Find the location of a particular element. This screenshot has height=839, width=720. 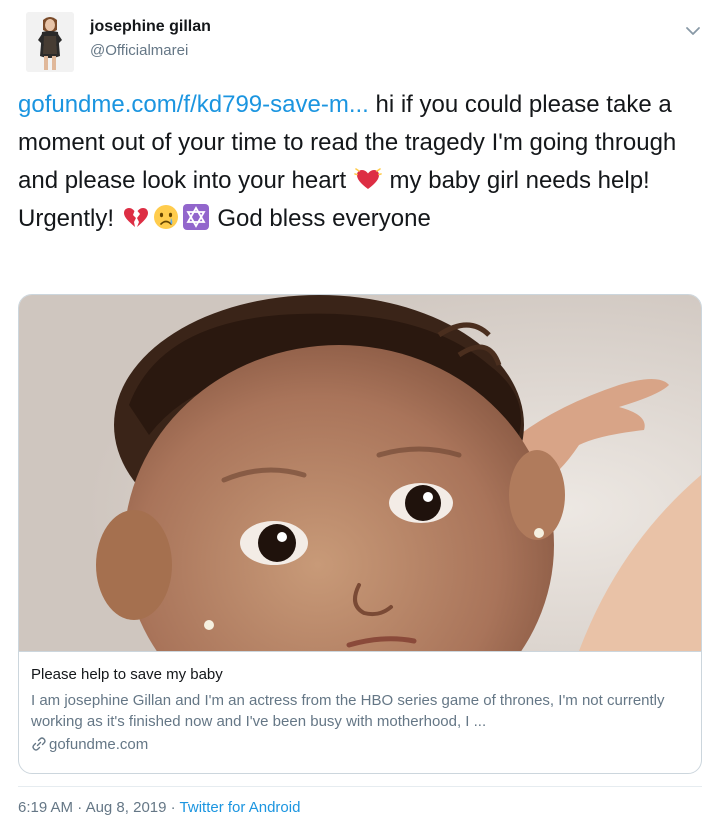

avatar-image is located at coordinates (50, 42).